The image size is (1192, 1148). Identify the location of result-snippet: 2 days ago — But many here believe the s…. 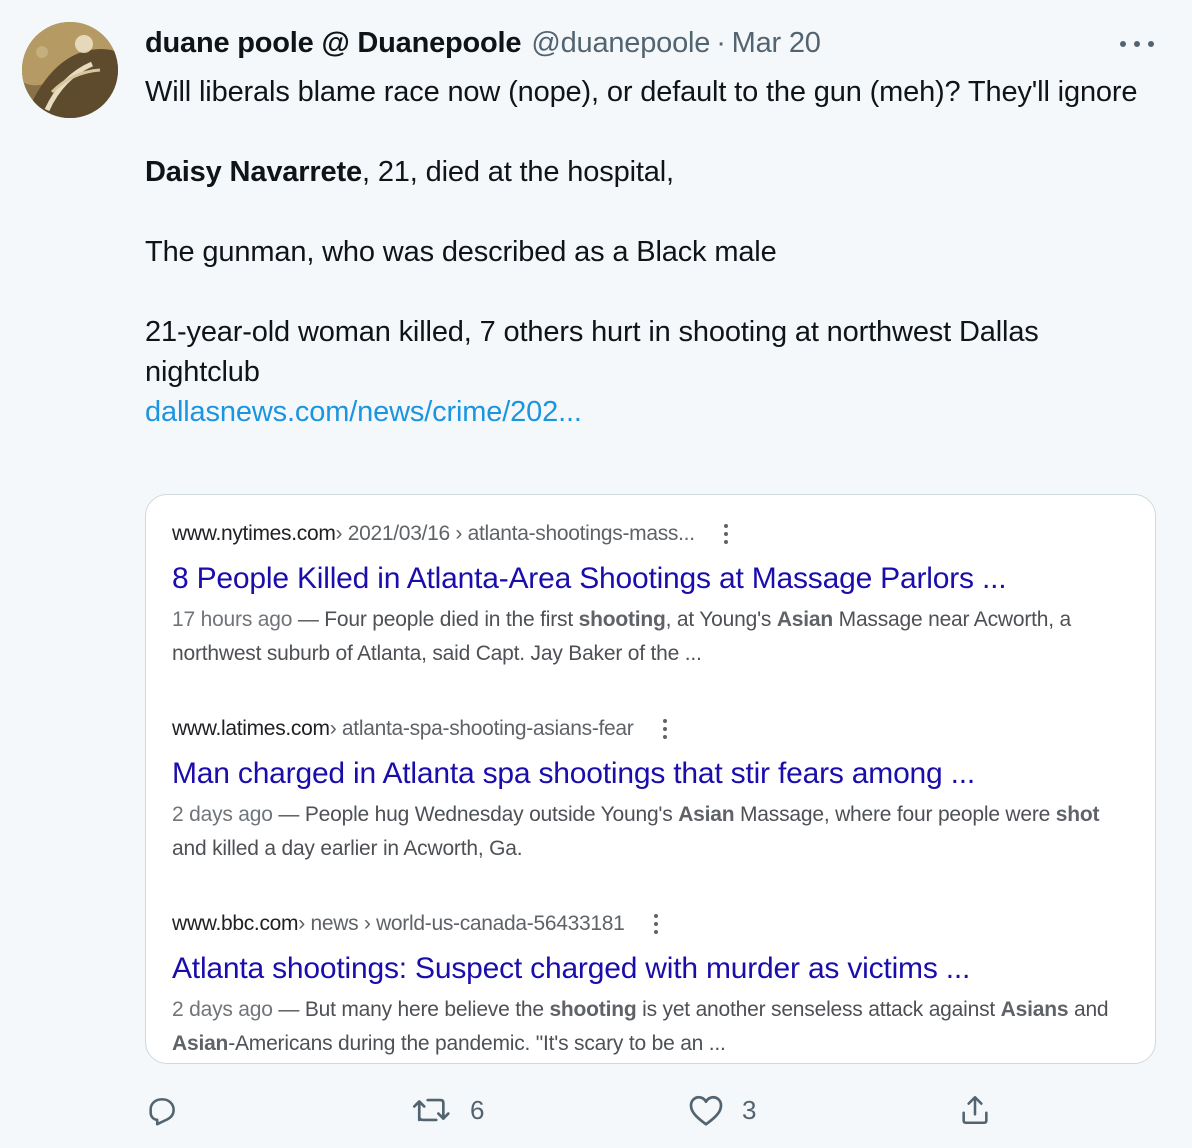
(640, 1026).